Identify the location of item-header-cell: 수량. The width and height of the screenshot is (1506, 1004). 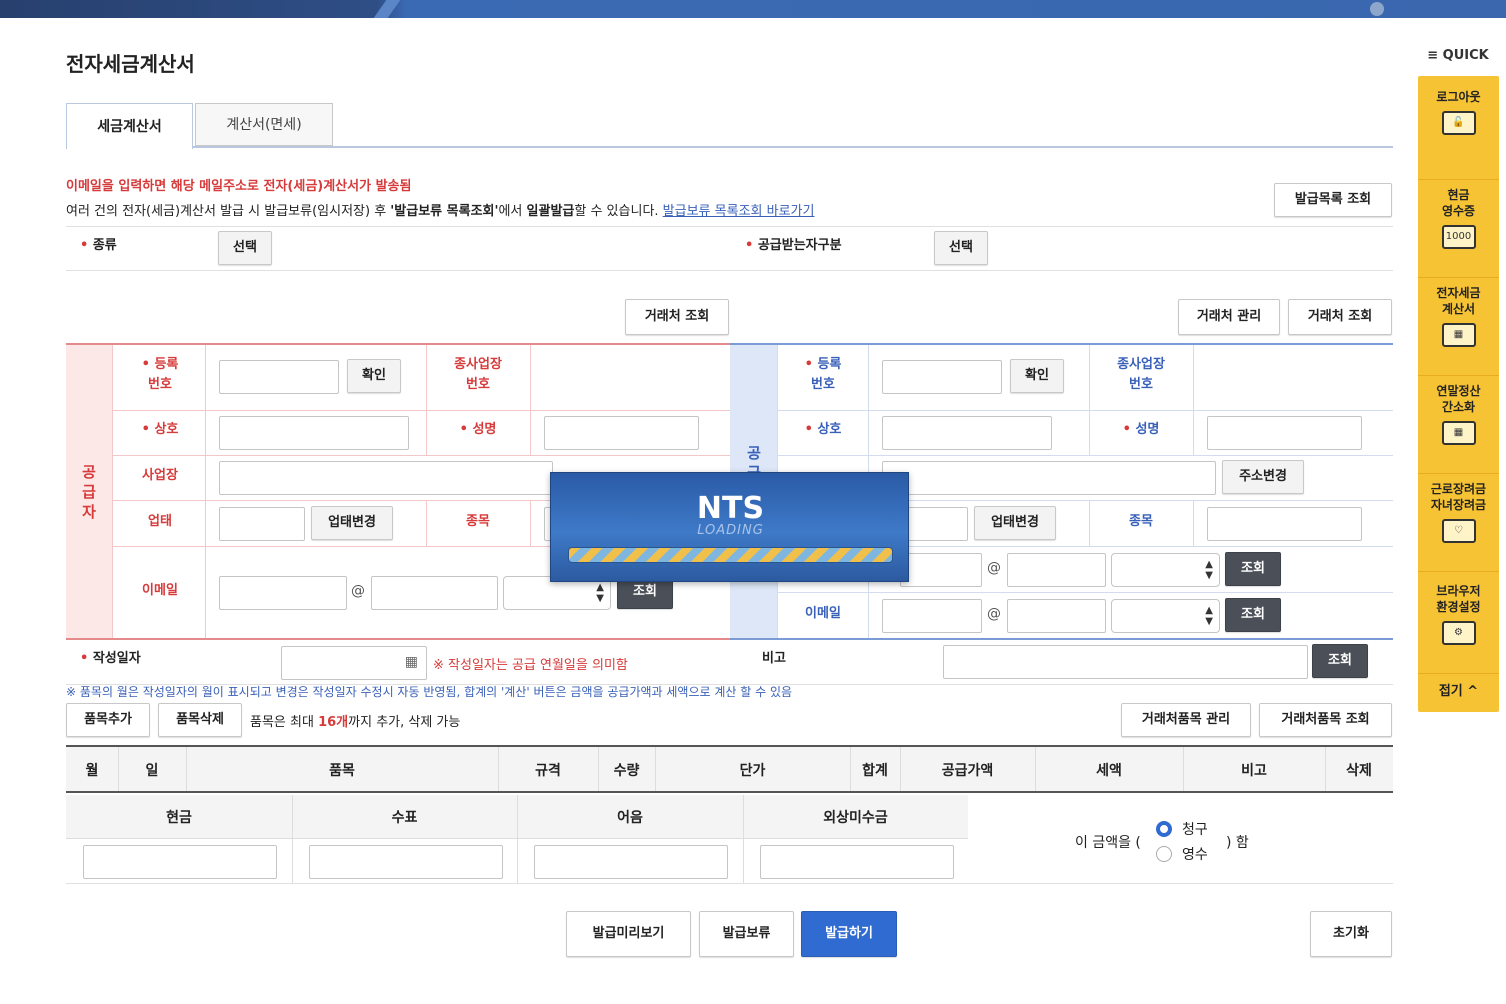
(626, 771).